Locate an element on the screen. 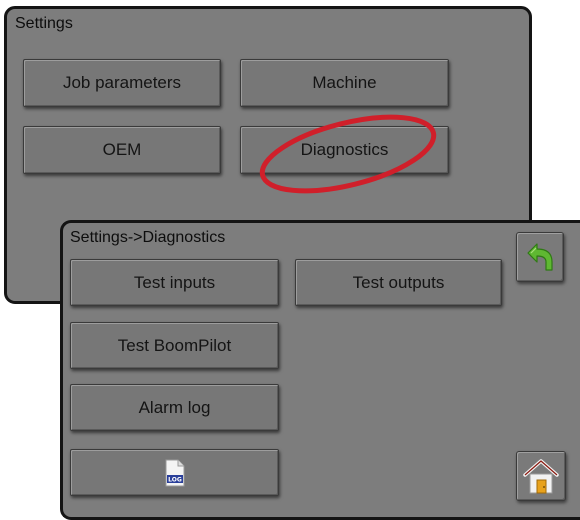 This screenshot has height=520, width=580. back-button is located at coordinates (540, 257).